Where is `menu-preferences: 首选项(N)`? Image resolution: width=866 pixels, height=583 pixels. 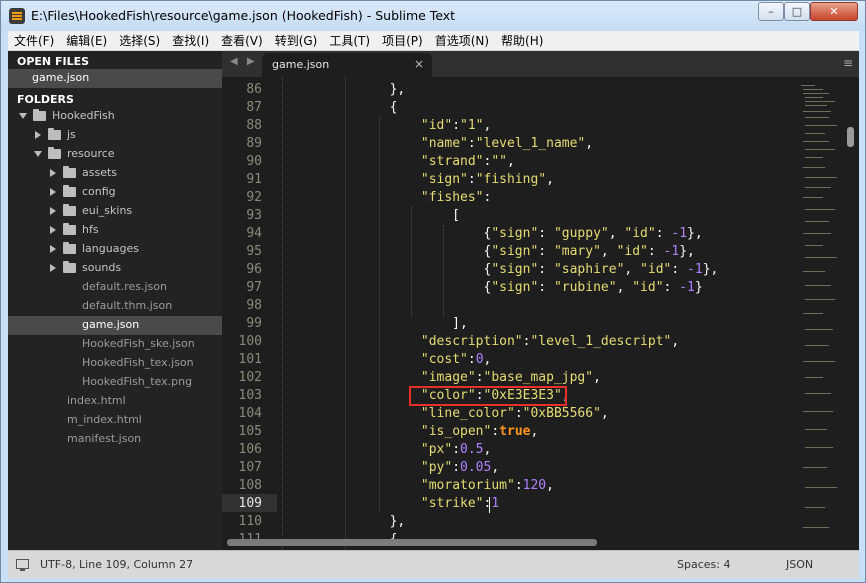 menu-preferences: 首选项(N) is located at coordinates (462, 40).